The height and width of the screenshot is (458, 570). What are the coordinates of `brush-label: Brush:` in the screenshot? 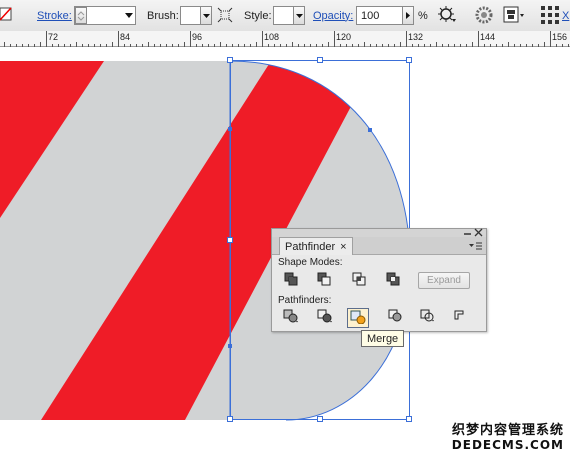 It's located at (163, 15).